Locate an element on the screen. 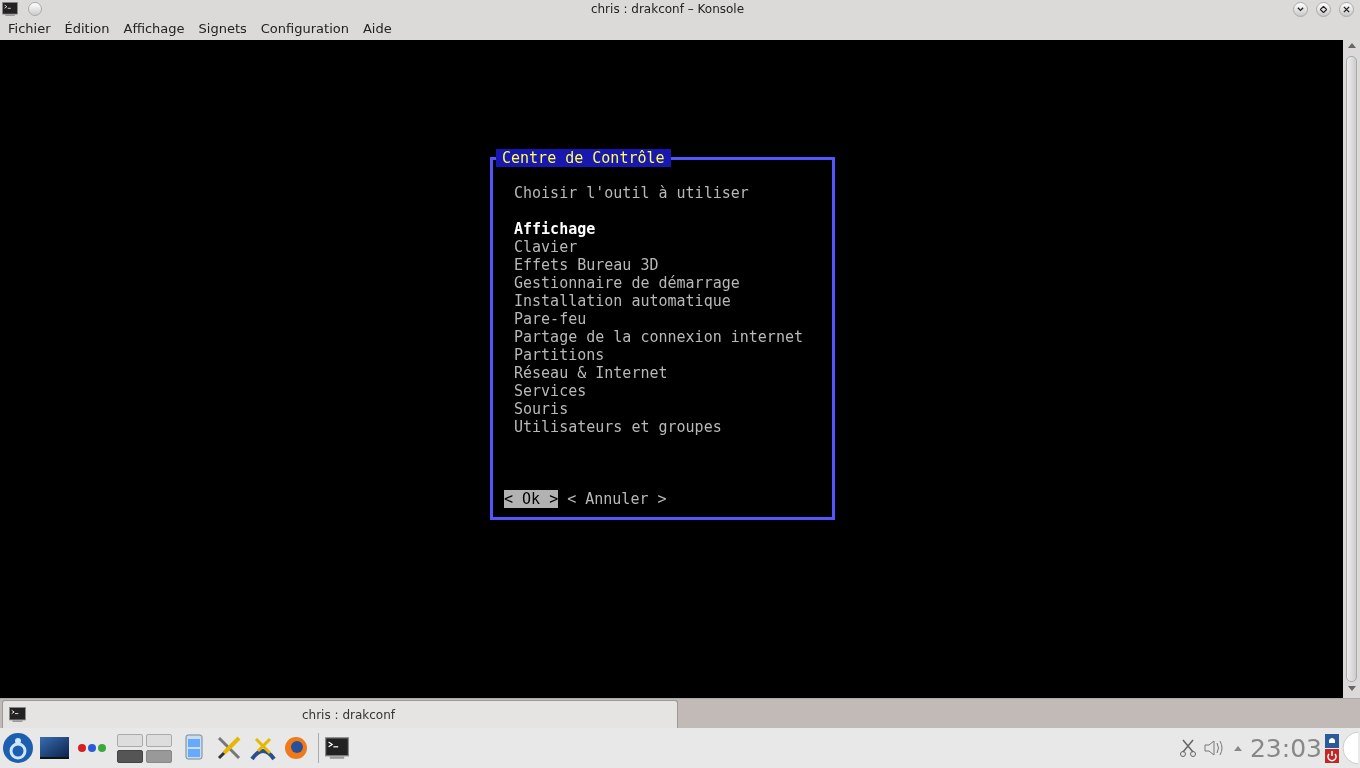 This screenshot has height=768, width=1360. dialog-title: Centre de Contrôle is located at coordinates (583, 158).